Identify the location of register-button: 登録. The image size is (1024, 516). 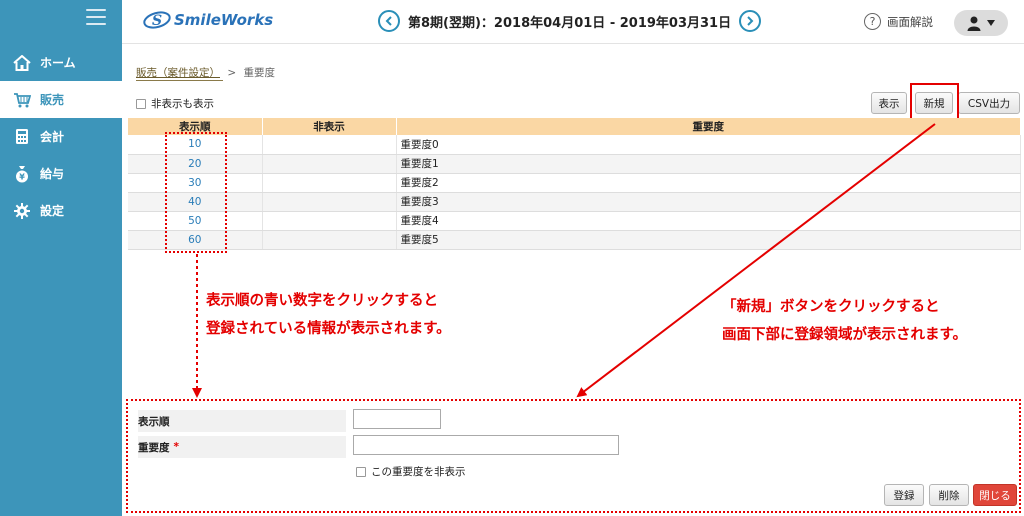
(904, 495).